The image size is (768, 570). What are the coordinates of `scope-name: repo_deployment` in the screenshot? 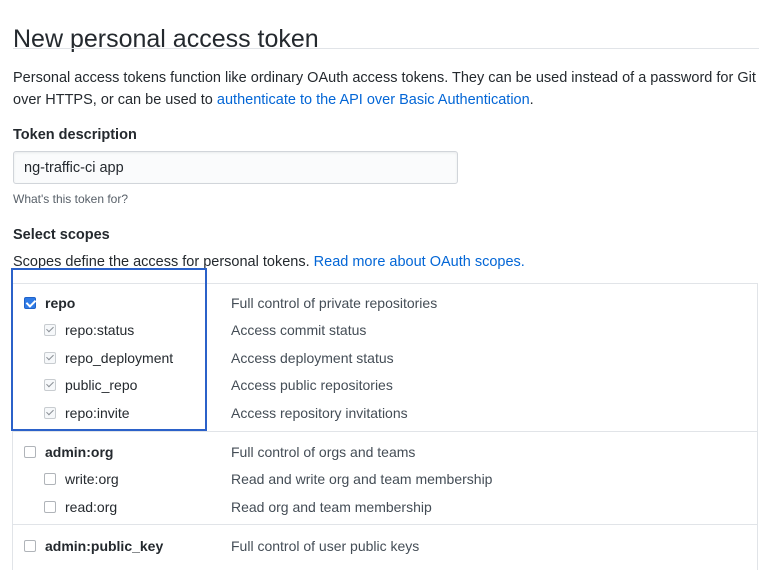 It's located at (119, 358).